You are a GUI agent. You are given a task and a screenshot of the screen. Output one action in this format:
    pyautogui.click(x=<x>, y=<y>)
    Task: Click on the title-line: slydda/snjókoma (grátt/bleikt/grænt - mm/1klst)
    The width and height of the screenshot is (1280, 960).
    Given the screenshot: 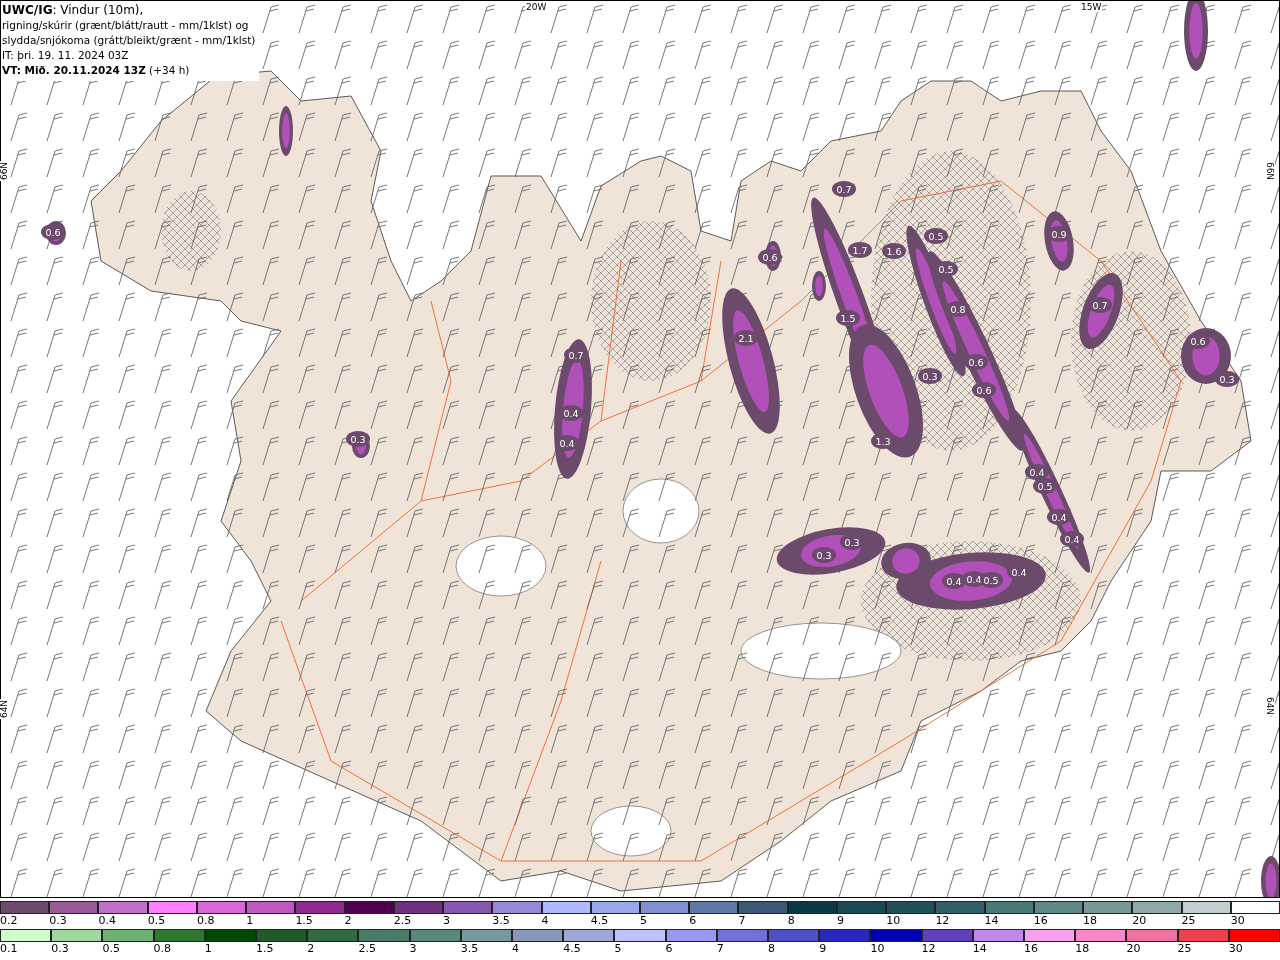 What is the action you would take?
    pyautogui.click(x=129, y=40)
    